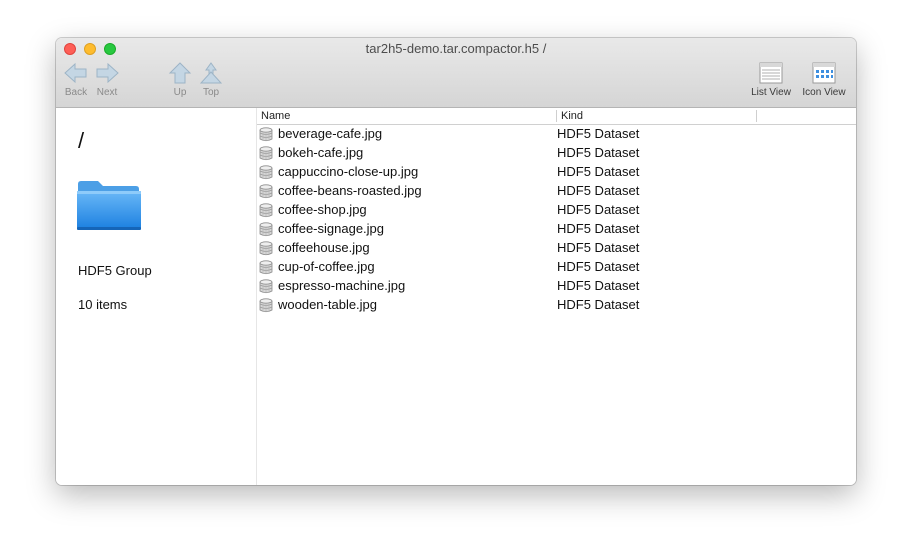 The height and width of the screenshot is (559, 912). I want to click on info-sidebar: / HDF5 Group 10 items, so click(156, 296).